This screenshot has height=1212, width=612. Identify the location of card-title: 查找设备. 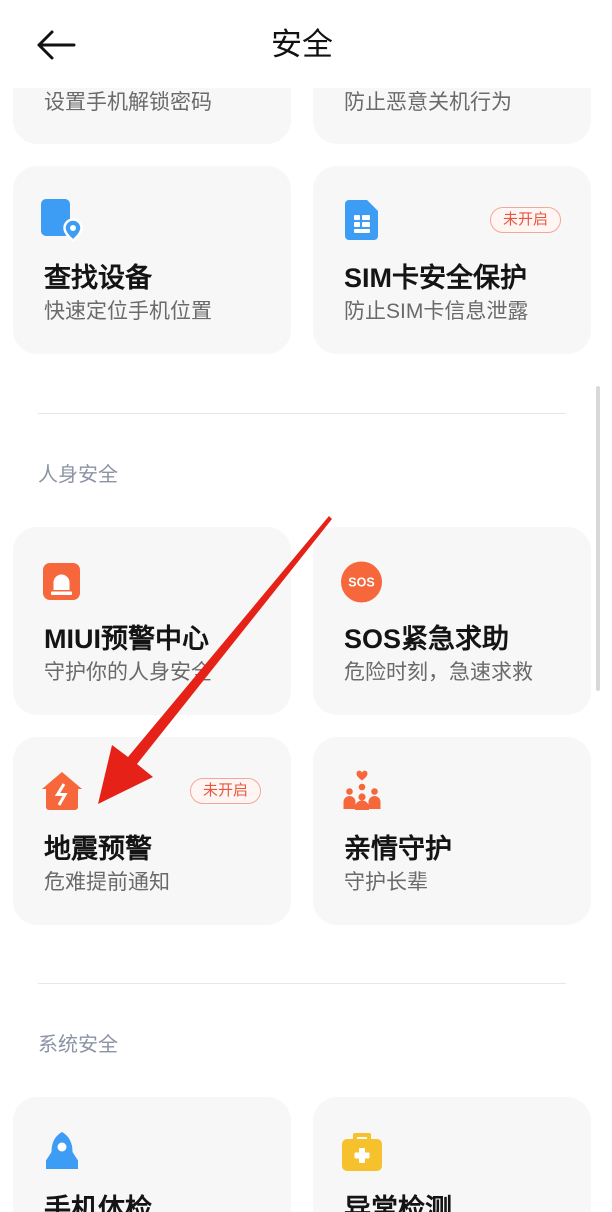
(98, 278).